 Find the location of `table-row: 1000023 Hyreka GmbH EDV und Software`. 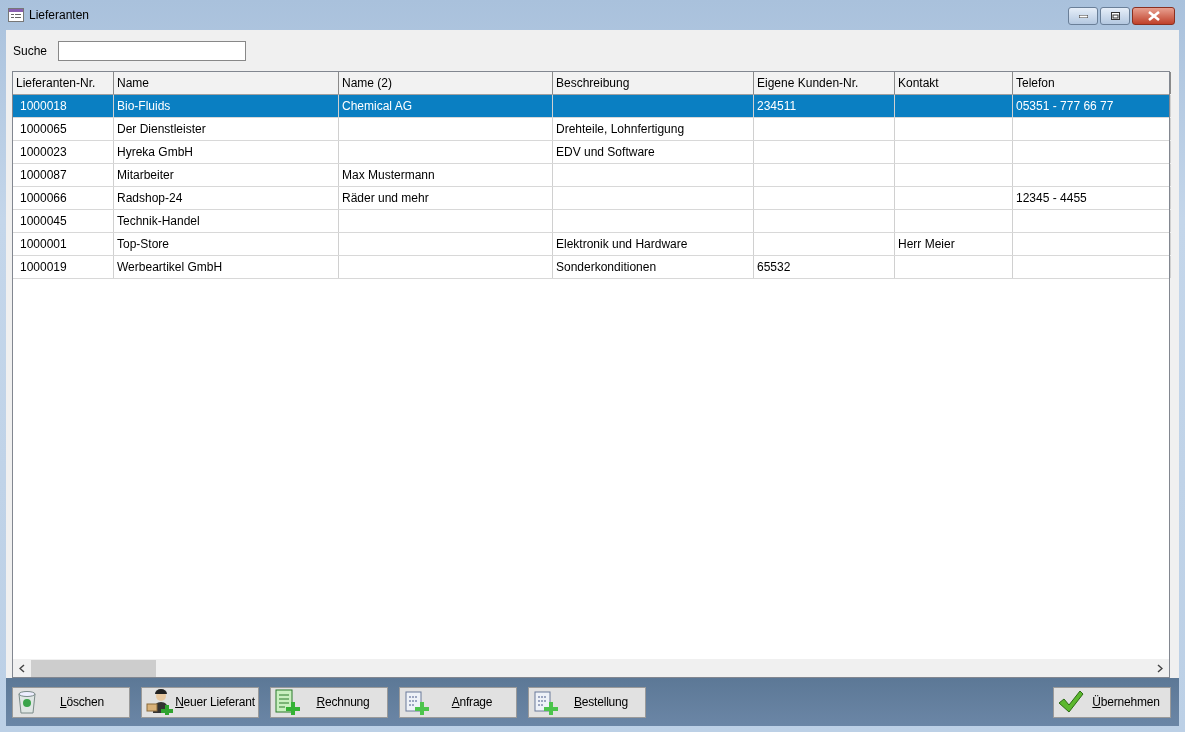

table-row: 1000023 Hyreka GmbH EDV und Software is located at coordinates (591, 152).